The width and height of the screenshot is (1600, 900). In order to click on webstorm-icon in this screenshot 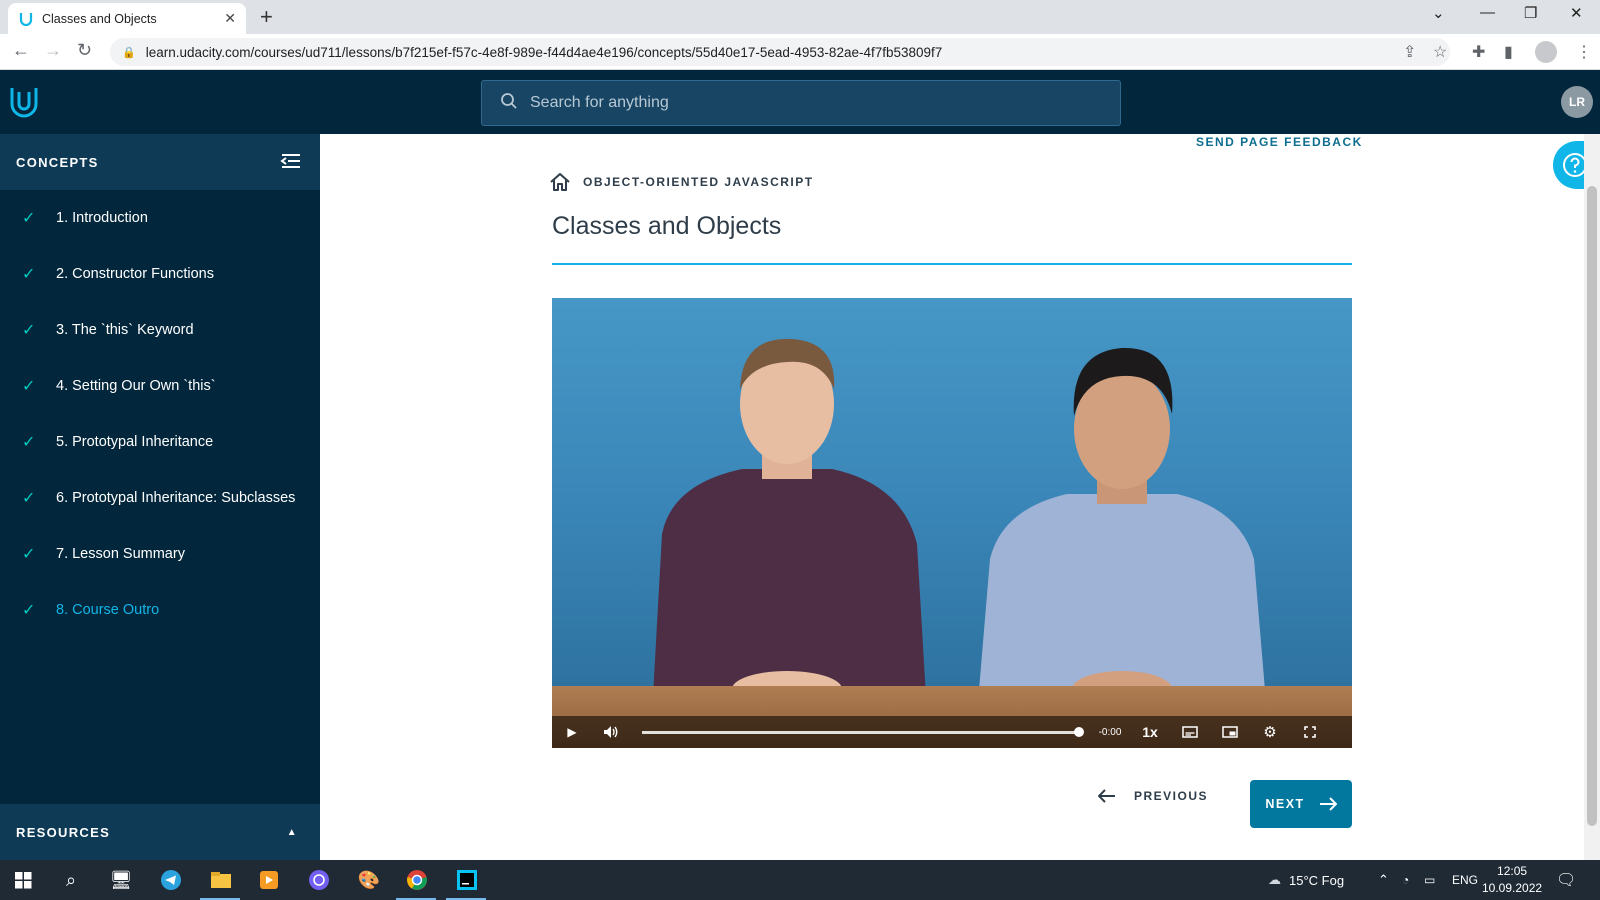, I will do `click(467, 880)`.